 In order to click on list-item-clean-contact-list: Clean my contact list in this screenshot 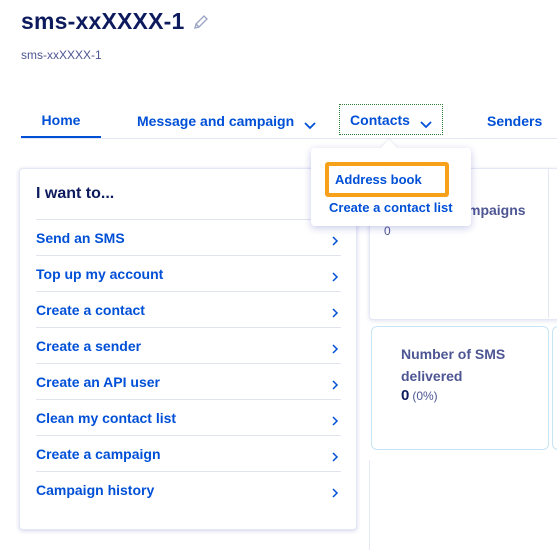, I will do `click(188, 417)`.